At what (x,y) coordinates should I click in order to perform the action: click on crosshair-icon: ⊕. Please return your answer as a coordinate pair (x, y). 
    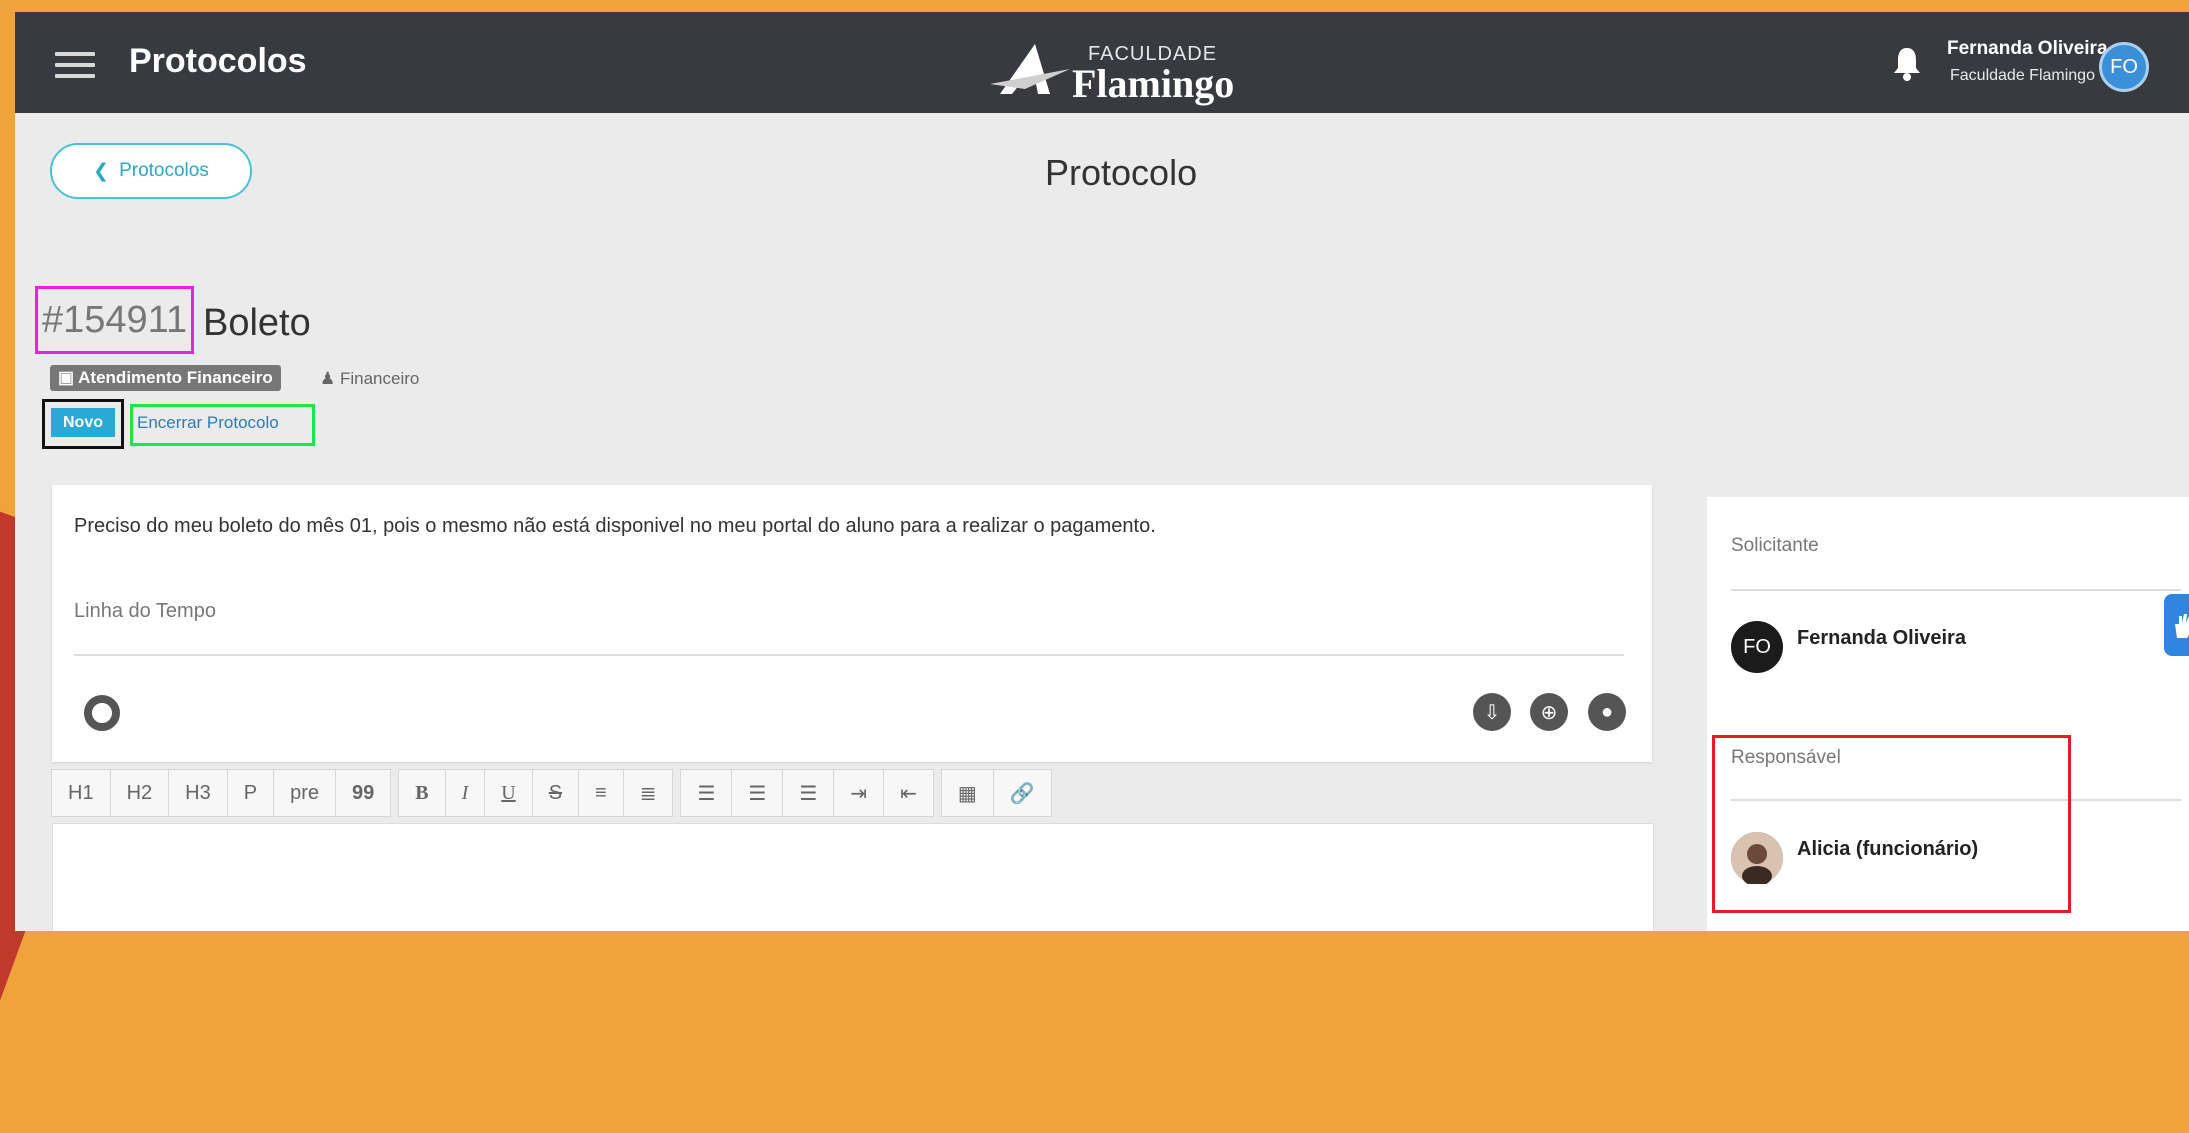
    Looking at the image, I should click on (1549, 712).